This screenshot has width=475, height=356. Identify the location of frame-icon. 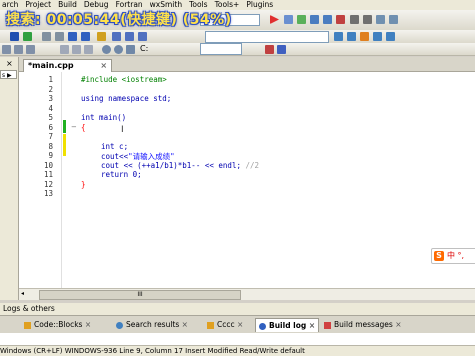
(88, 49).